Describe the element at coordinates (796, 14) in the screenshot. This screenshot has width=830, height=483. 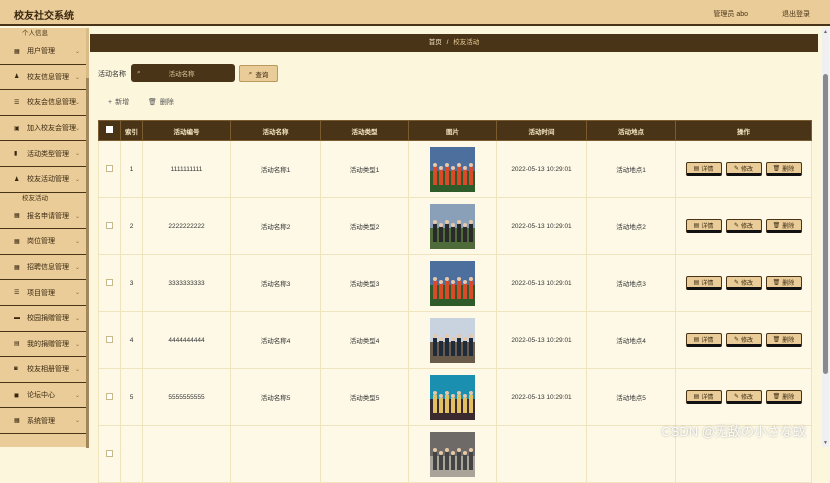
I see `logout-link: 退出登录` at that location.